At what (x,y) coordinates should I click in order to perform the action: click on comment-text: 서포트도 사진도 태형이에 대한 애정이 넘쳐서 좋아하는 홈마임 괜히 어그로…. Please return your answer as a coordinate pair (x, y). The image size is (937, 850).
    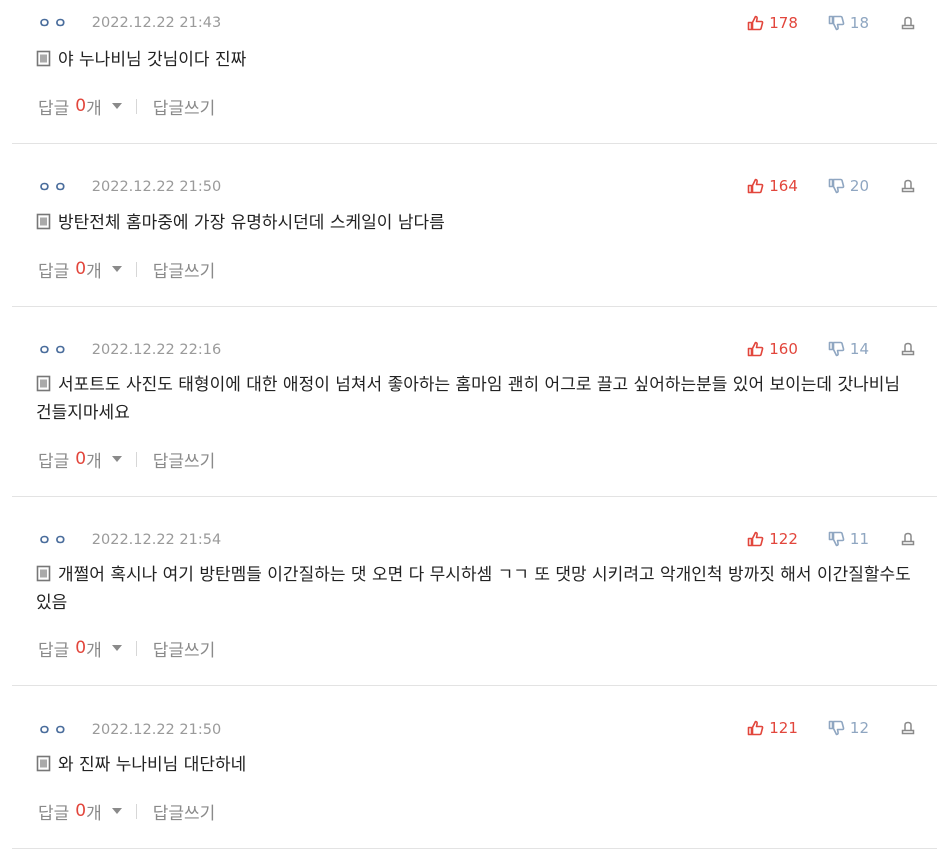
    Looking at the image, I should click on (468, 399).